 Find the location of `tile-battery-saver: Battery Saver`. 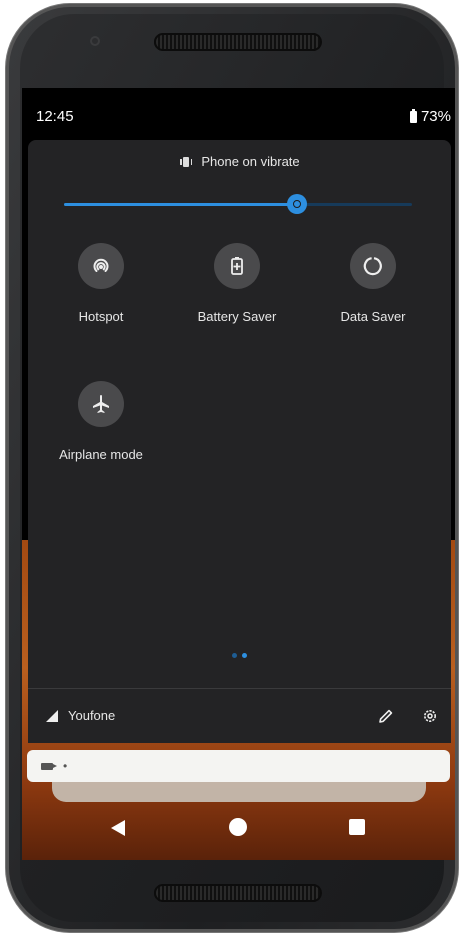

tile-battery-saver: Battery Saver is located at coordinates (237, 283).